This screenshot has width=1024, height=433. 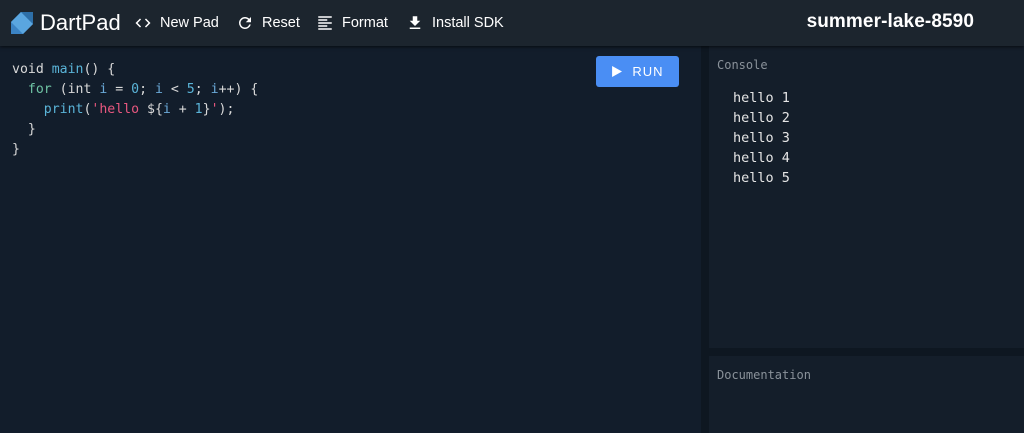 I want to click on console-line: hello 1, so click(x=761, y=98).